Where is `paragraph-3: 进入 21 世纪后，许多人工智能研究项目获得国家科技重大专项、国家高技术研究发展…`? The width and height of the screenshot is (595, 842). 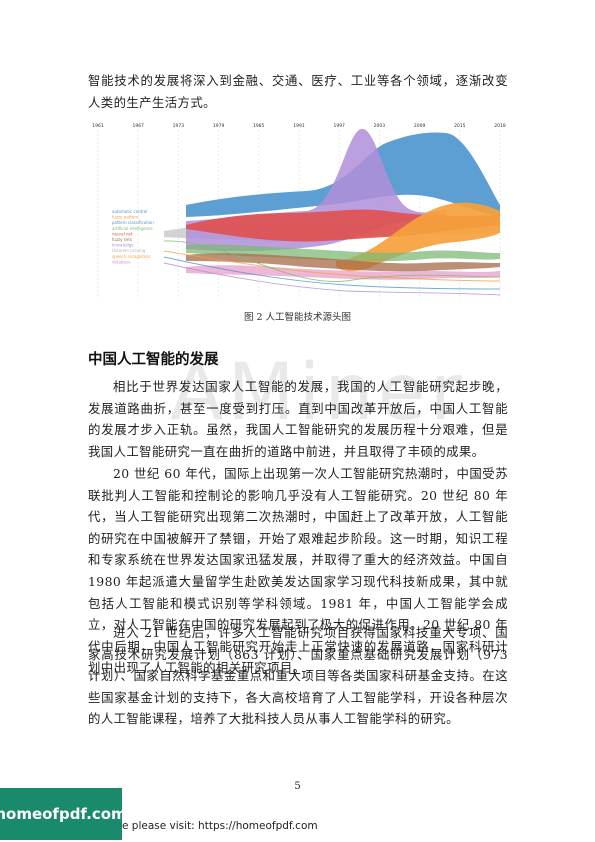 paragraph-3: 进入 21 世纪后，许多人工智能研究项目获得国家科技重大专项、国家高技术研究发展… is located at coordinates (298, 676).